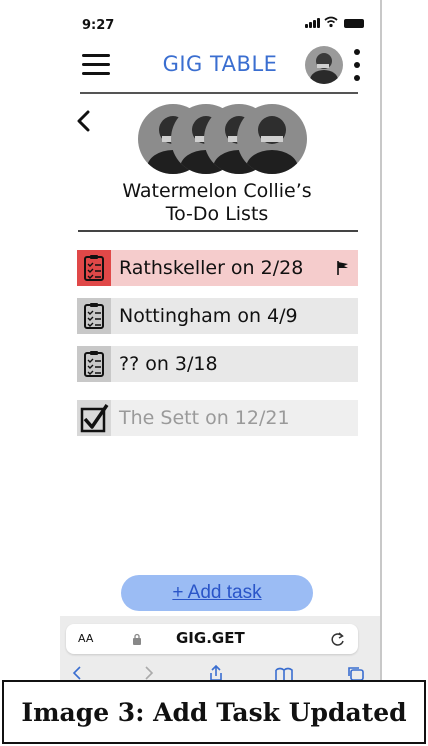  I want to click on signal-icon, so click(312, 23).